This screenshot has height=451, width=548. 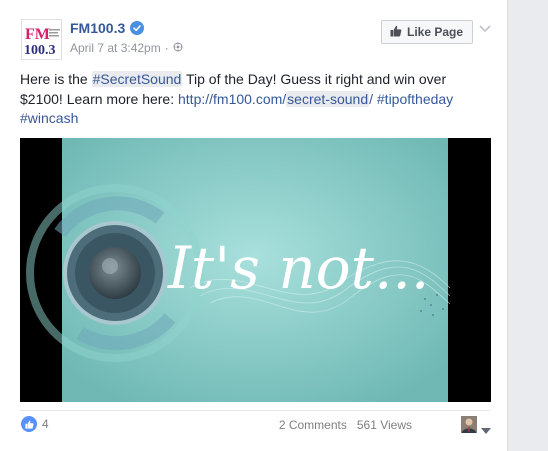 What do you see at coordinates (115, 48) in the screenshot?
I see `post-timestamp: April 7 at 3:42pm` at bounding box center [115, 48].